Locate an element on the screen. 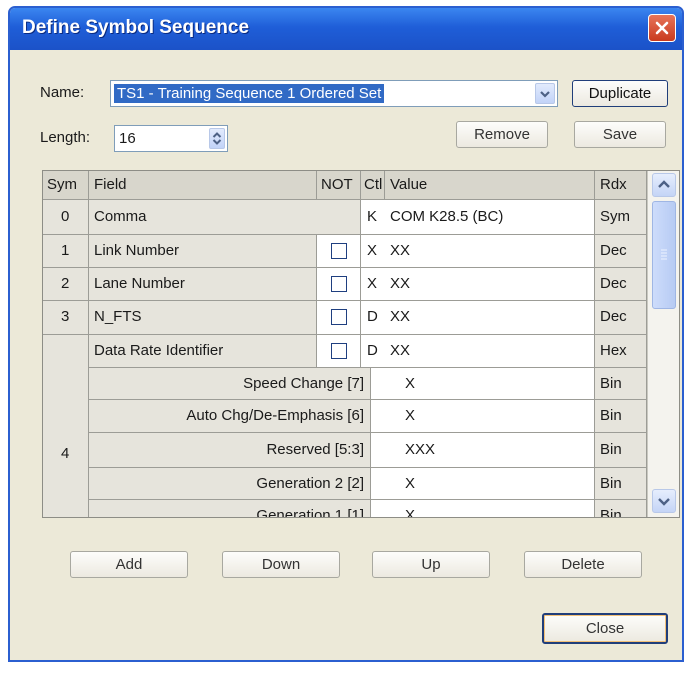  up-button: Up is located at coordinates (431, 564).